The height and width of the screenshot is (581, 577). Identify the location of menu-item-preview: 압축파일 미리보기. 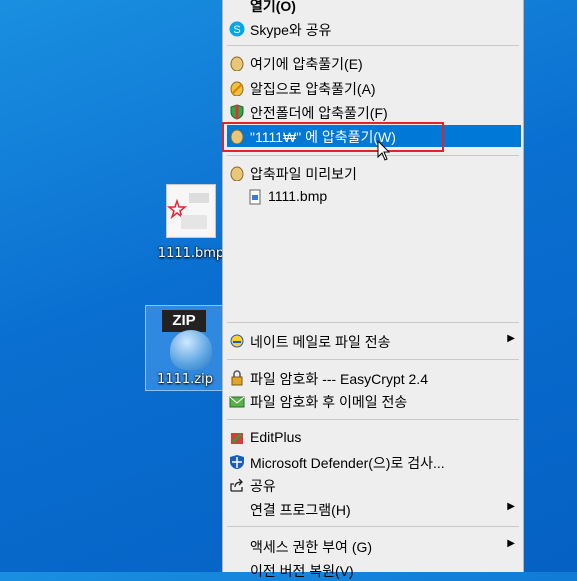
(373, 173).